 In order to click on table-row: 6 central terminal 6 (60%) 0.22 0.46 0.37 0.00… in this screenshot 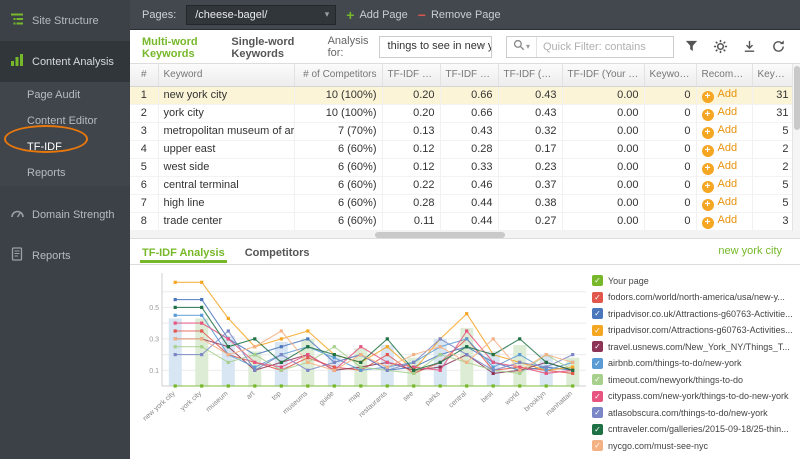, I will do `click(462, 185)`.